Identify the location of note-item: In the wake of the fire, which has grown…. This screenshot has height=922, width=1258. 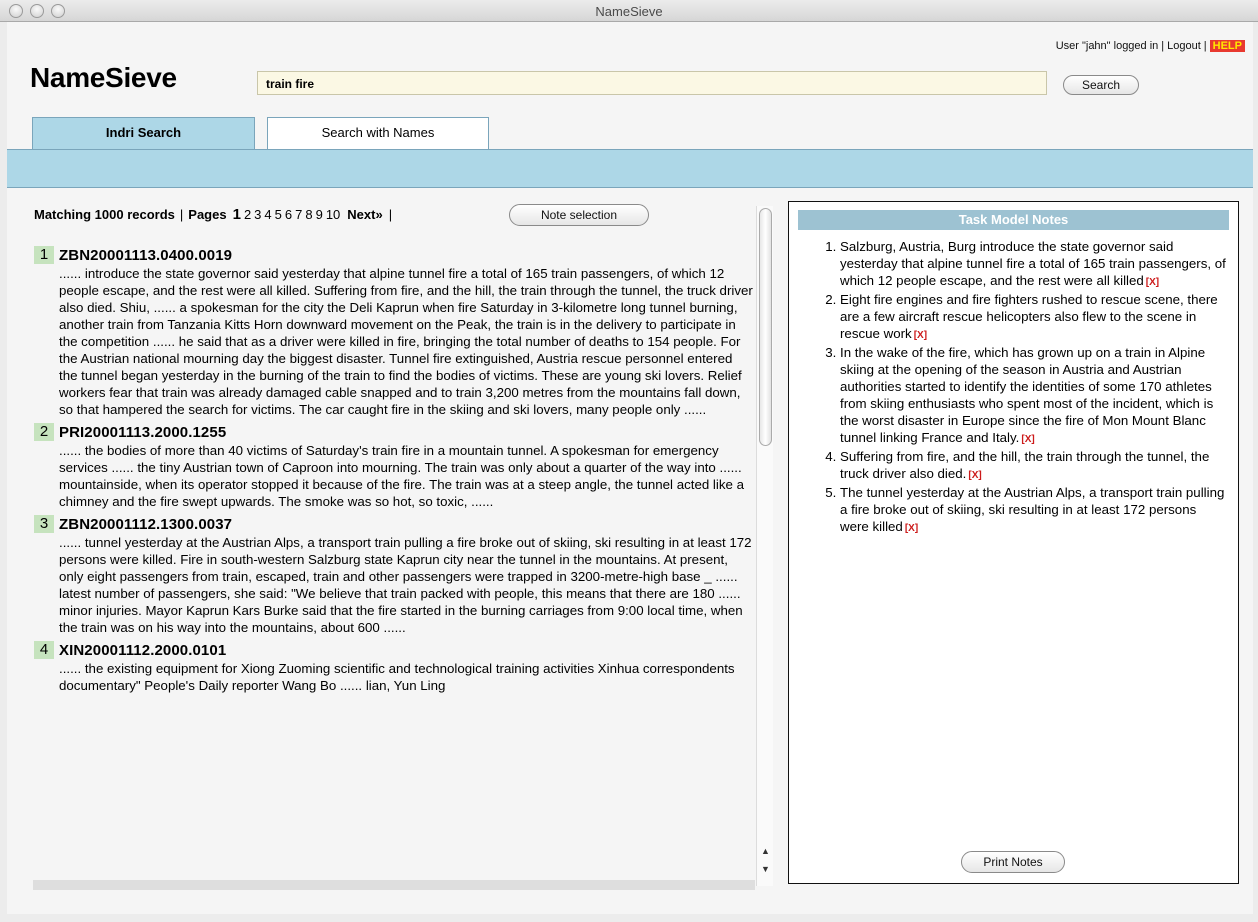
(1034, 396).